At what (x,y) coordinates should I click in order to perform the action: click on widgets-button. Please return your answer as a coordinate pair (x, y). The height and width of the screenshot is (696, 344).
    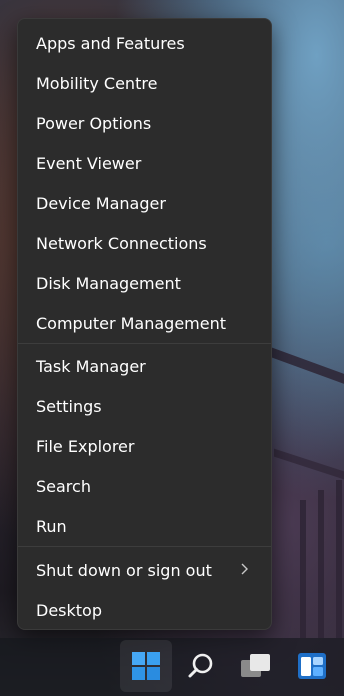
    Looking at the image, I should click on (312, 666).